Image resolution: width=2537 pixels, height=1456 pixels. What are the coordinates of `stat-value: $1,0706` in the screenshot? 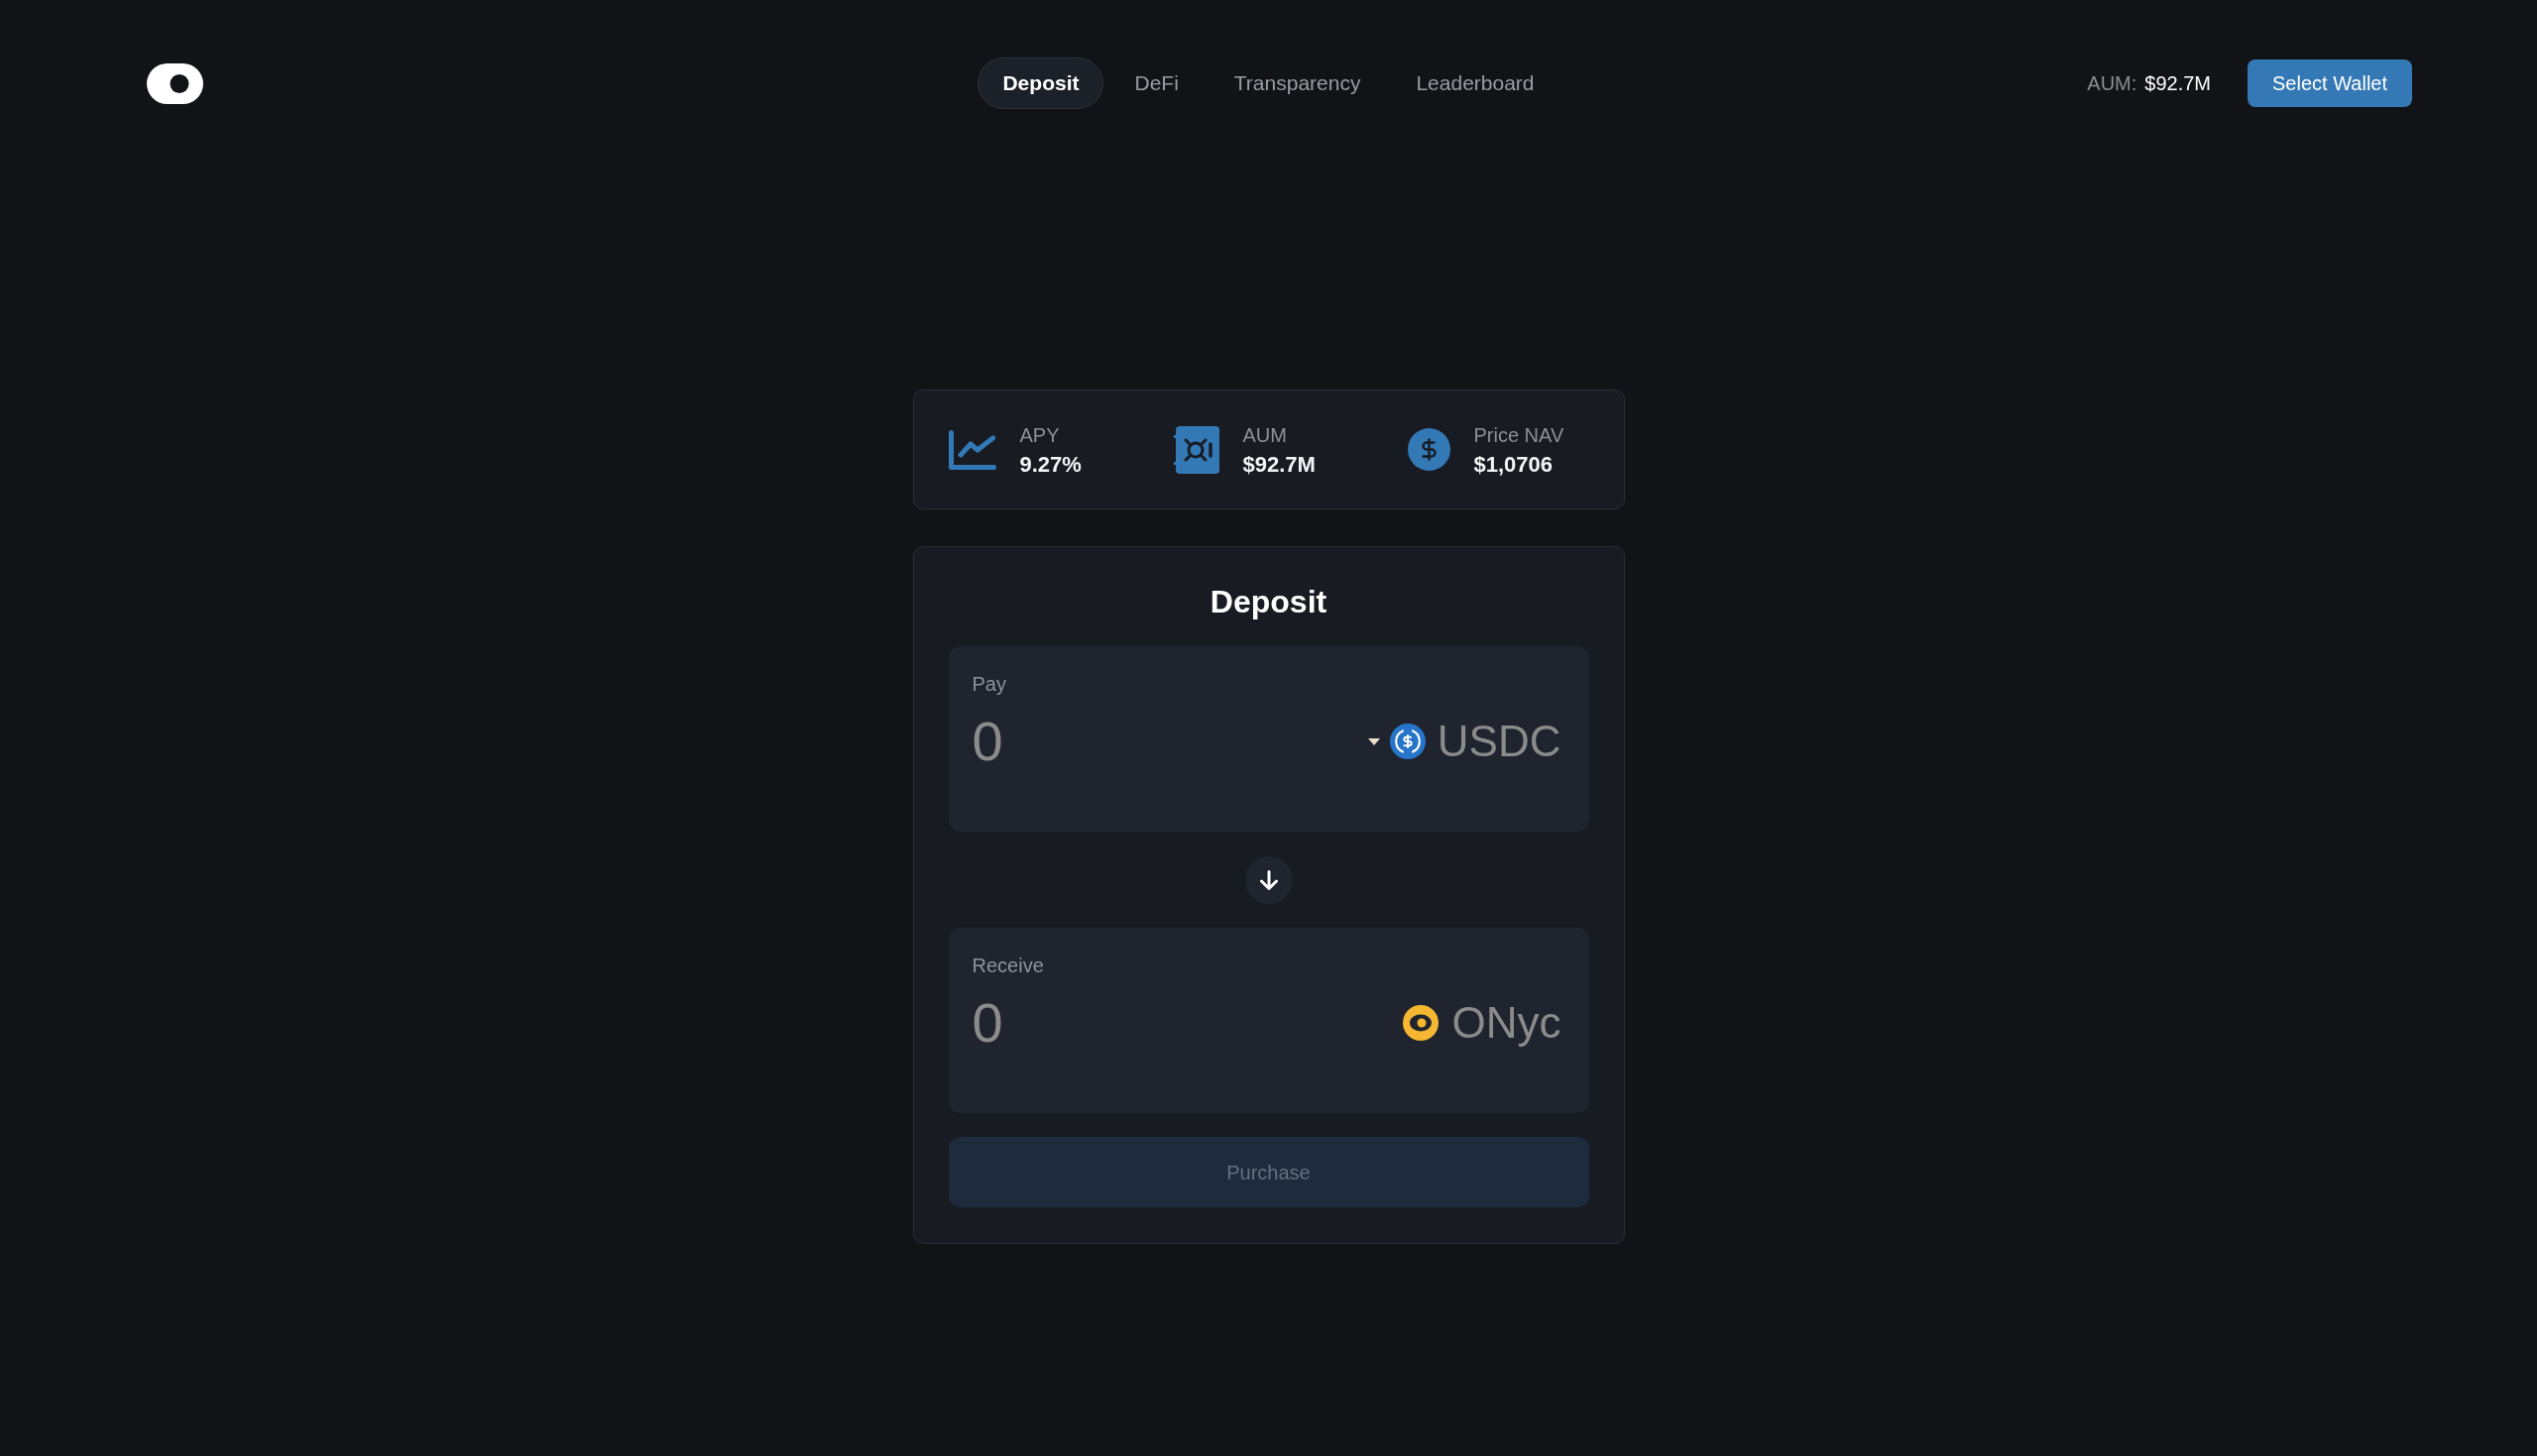 It's located at (1514, 464).